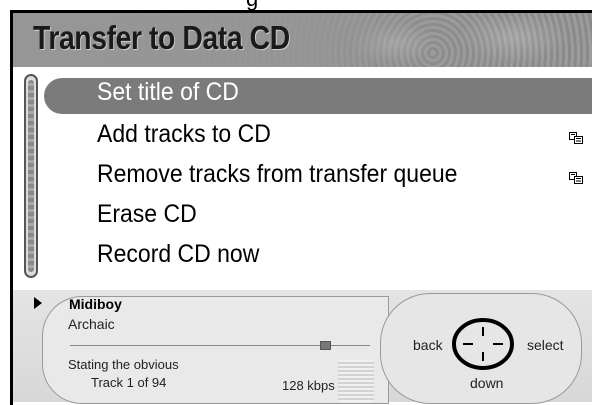 This screenshot has width=592, height=405. I want to click on menu-item-label: Record CD now, so click(178, 254).